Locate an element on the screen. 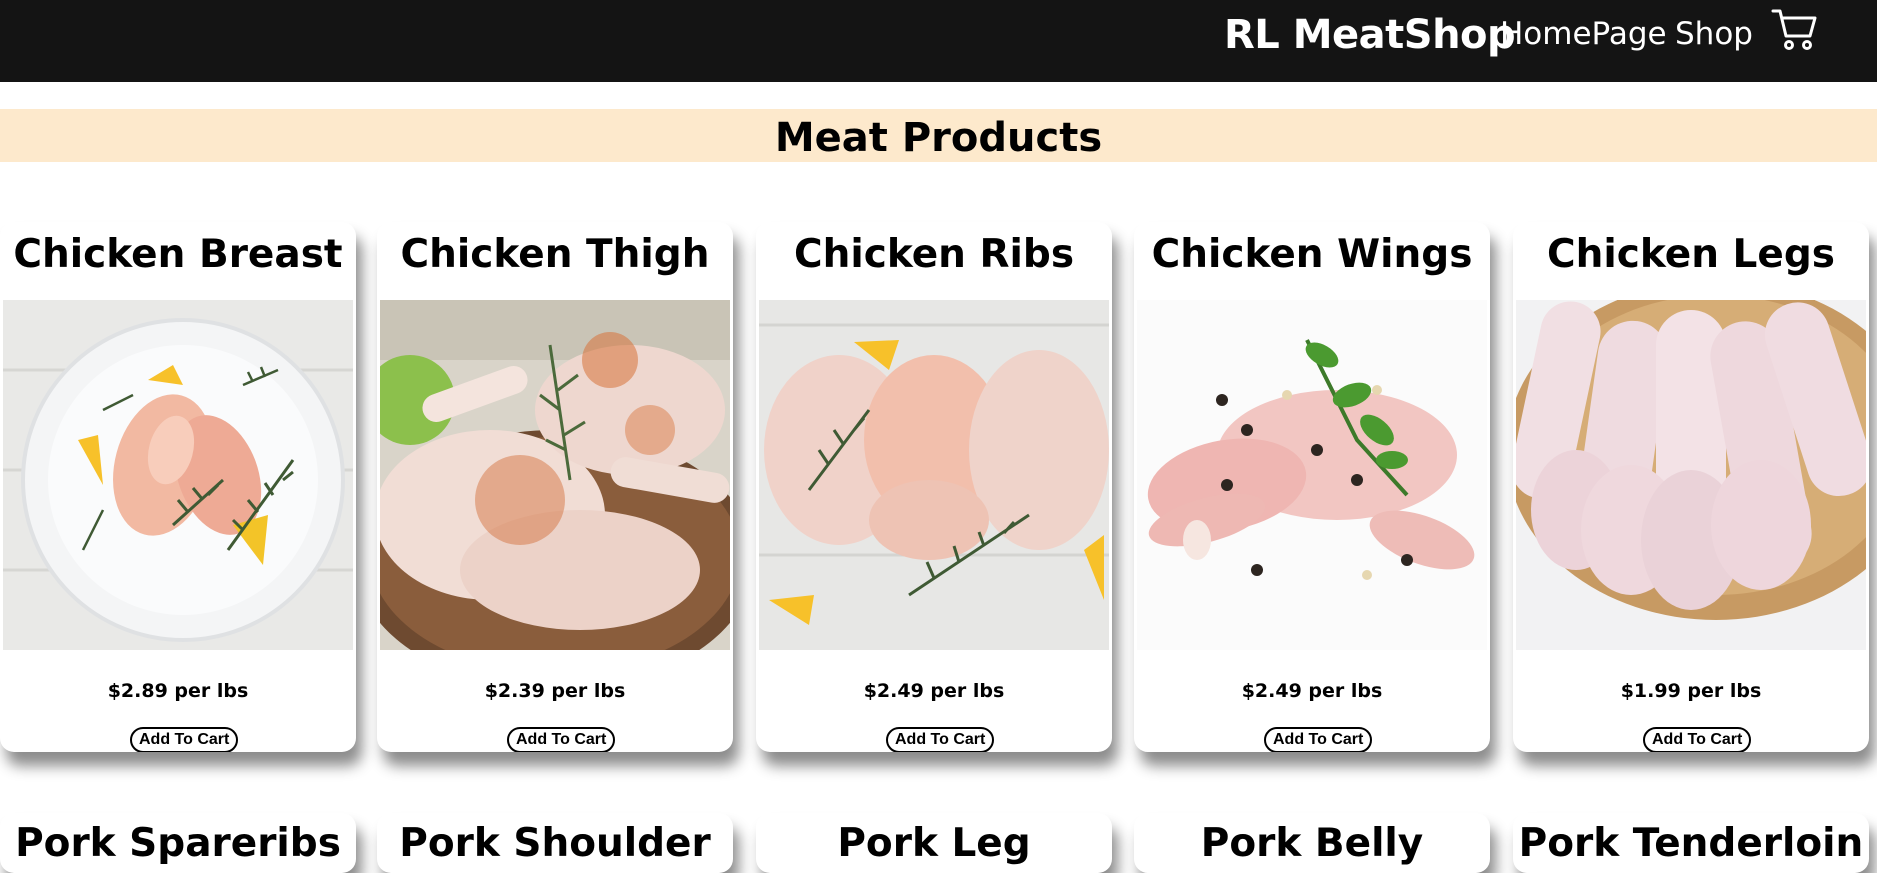  product-card-pork-leg: Pork Leg is located at coordinates (934, 843).